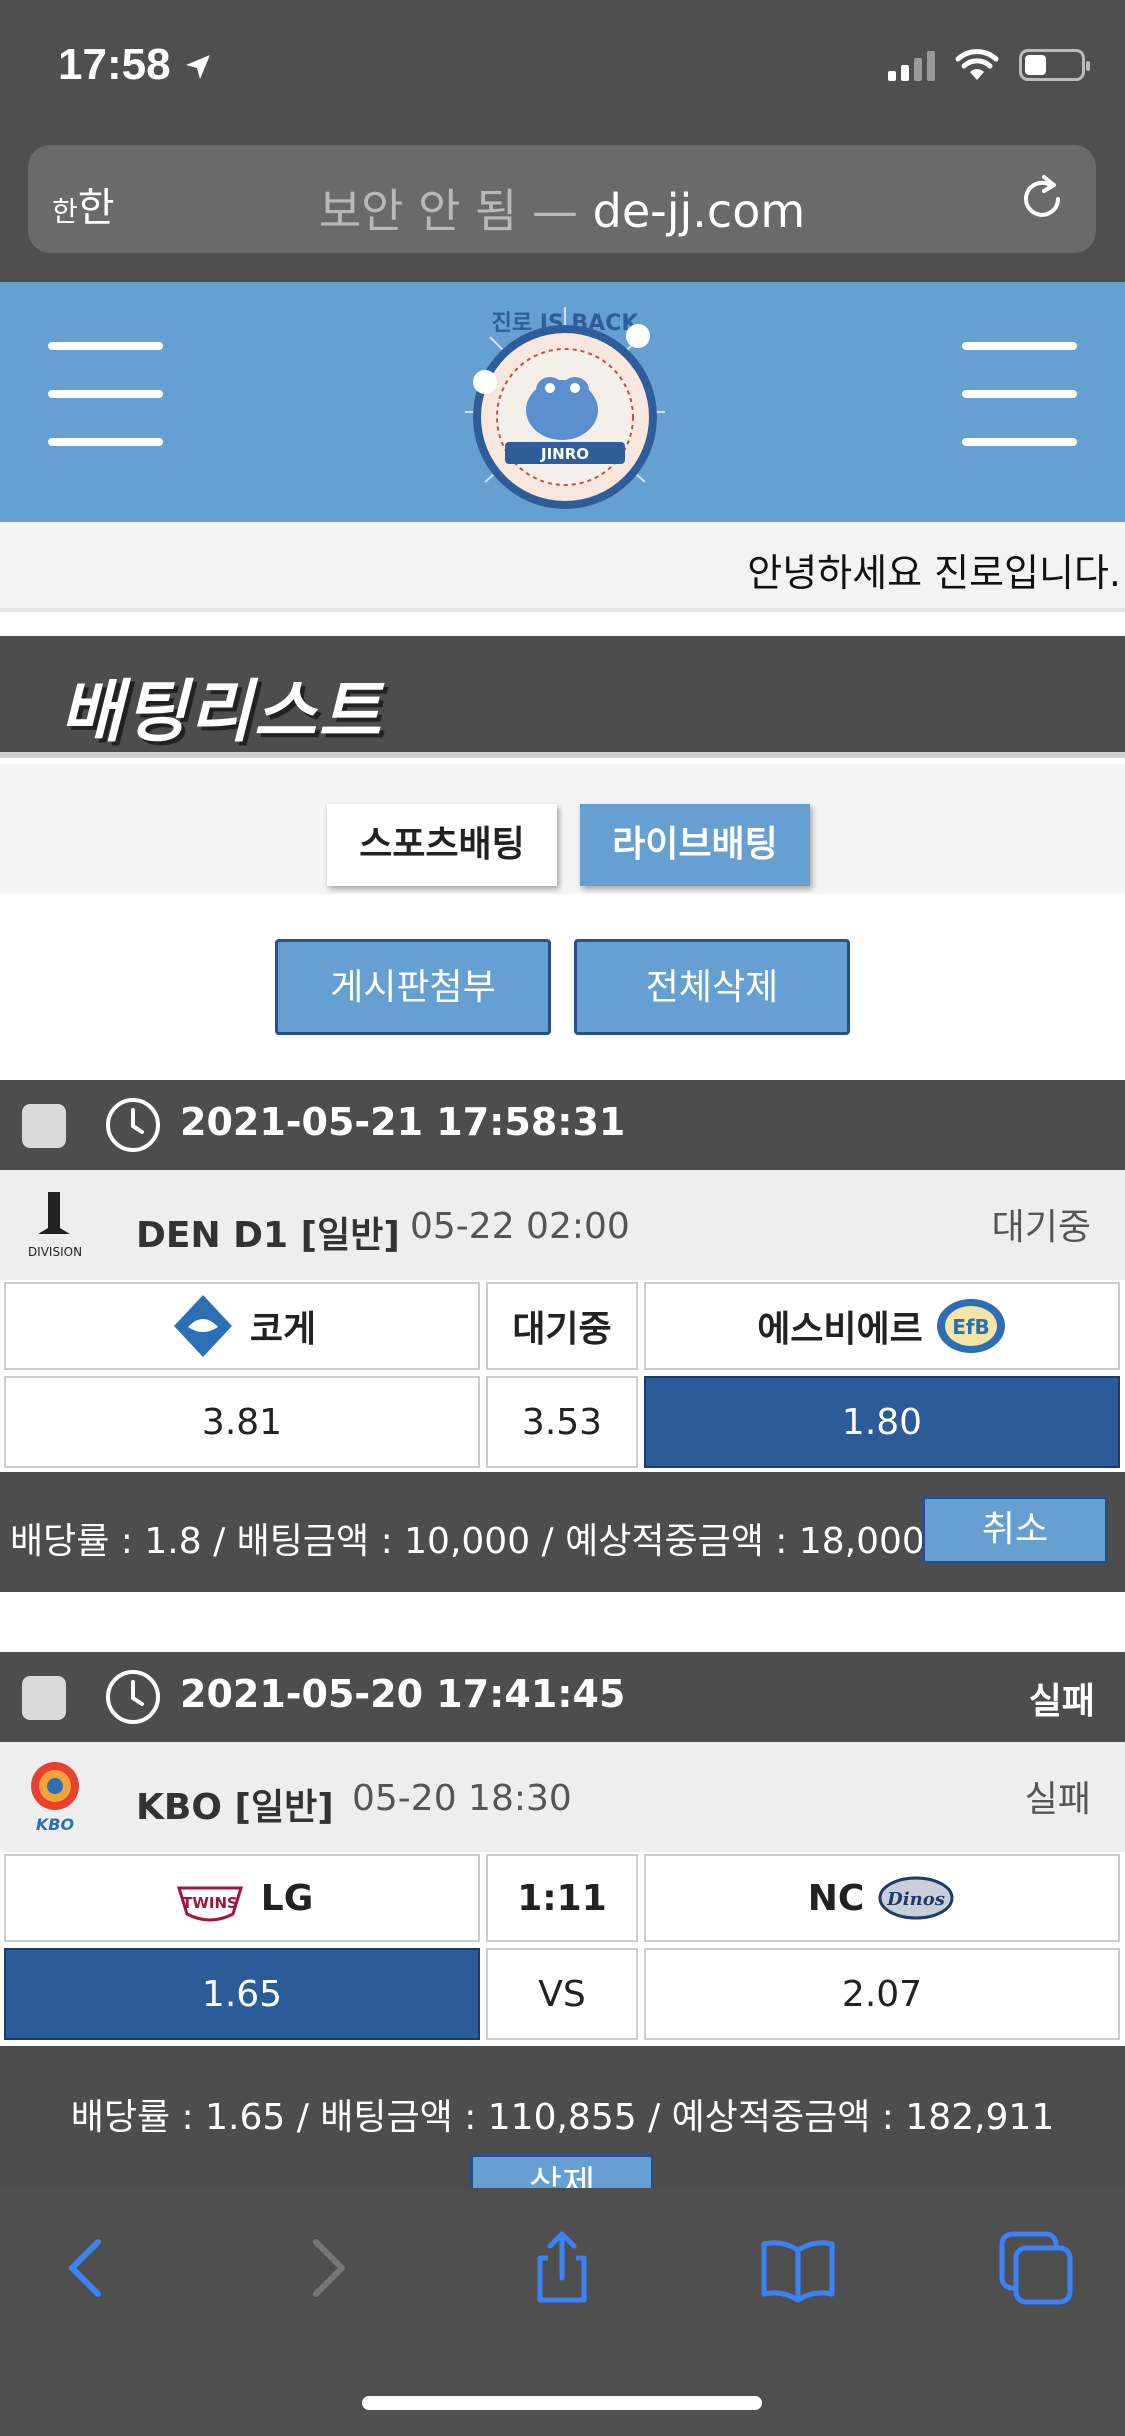 The width and height of the screenshot is (1125, 2436). I want to click on logo-top-text: 진로 IS BACK, so click(566, 323).